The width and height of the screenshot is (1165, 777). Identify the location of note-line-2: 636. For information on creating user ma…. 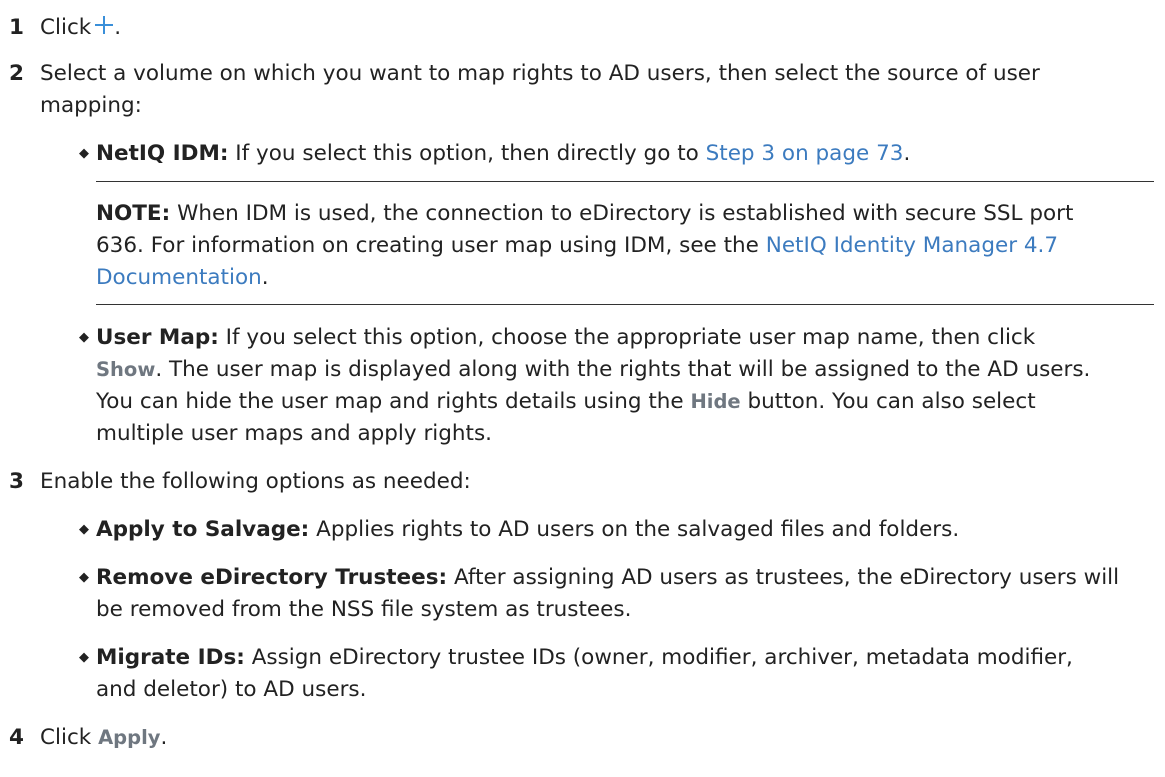
(577, 245).